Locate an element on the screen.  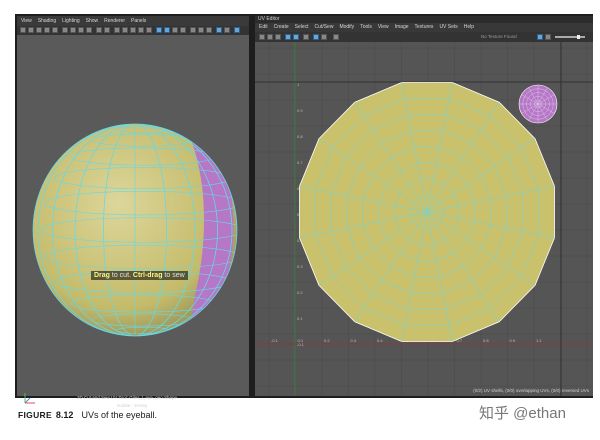
camera-icon is located at coordinates (23, 30).